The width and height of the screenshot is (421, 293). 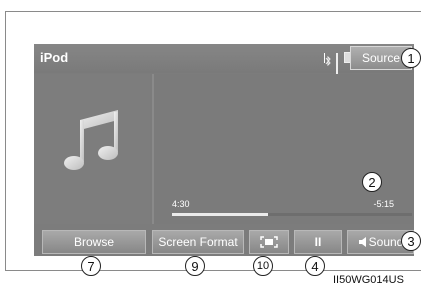 What do you see at coordinates (220, 214) in the screenshot?
I see `progress-fill` at bounding box center [220, 214].